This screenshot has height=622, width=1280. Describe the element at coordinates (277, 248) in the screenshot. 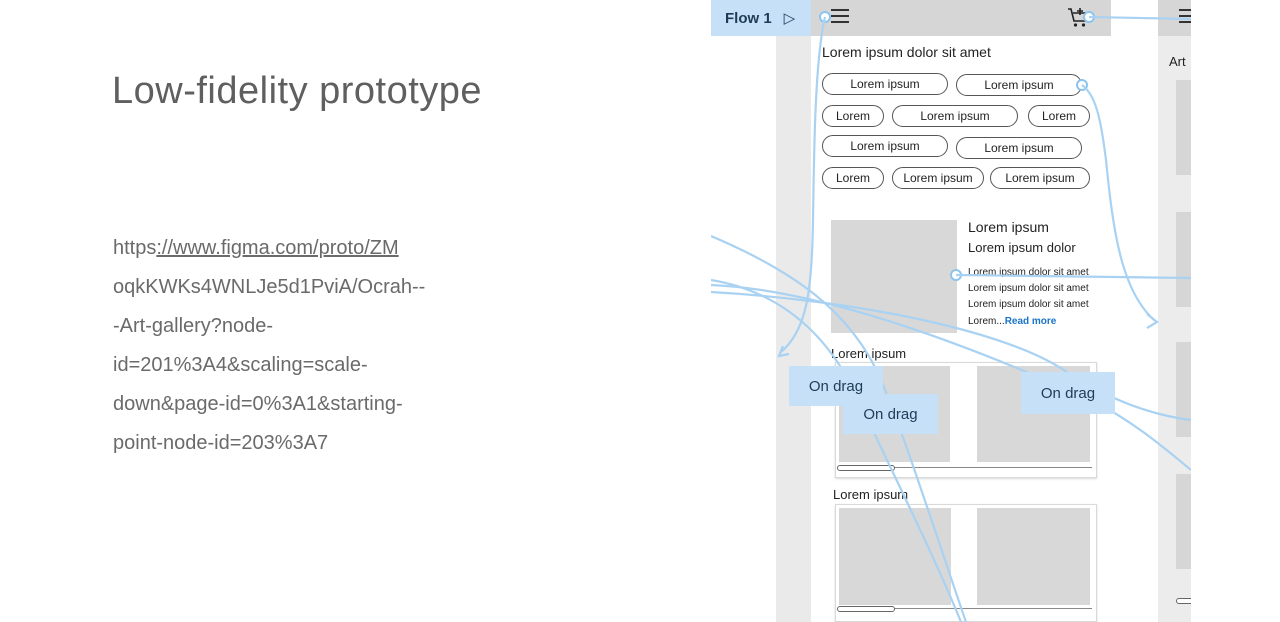

I see `link-text-underlined: ://www.figma.com/proto/ZM` at that location.